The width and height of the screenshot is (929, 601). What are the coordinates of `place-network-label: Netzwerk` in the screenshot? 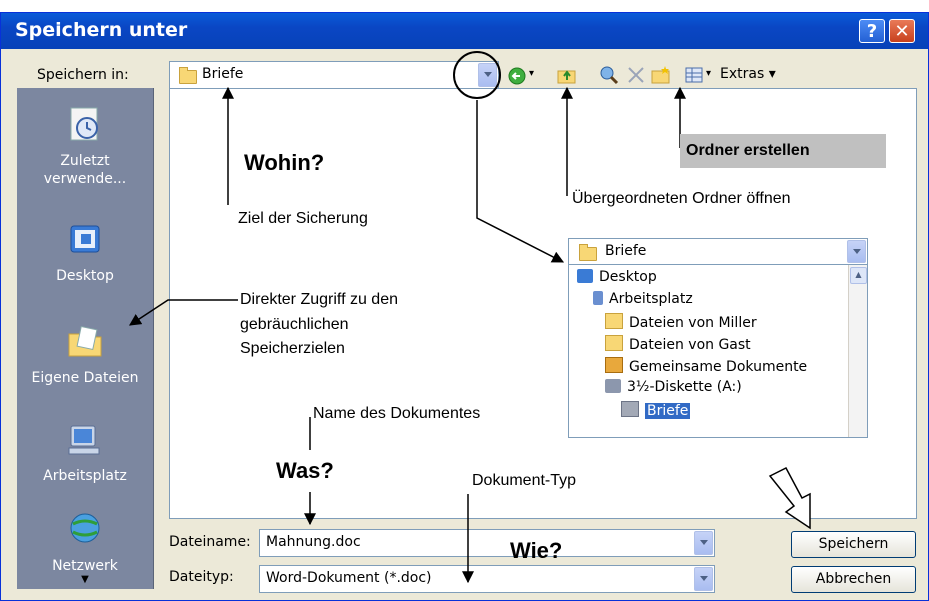 It's located at (85, 566).